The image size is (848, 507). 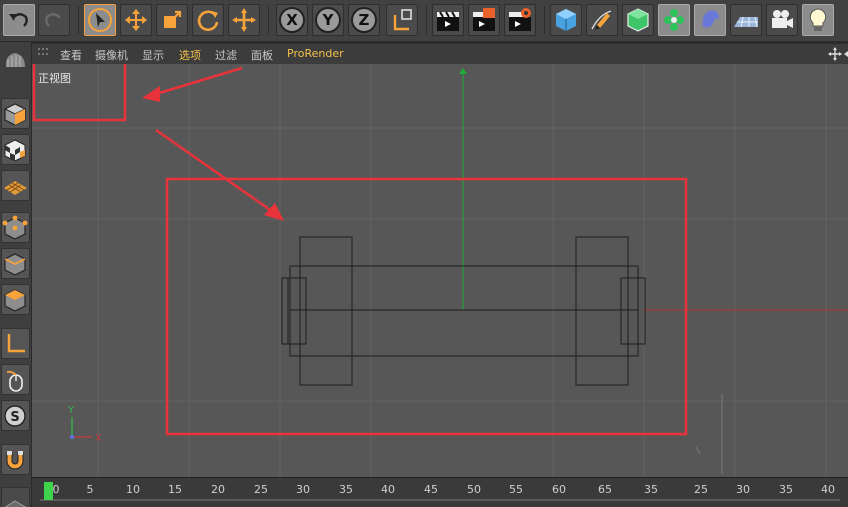 I want to click on timeline-tick: 30, so click(x=303, y=489).